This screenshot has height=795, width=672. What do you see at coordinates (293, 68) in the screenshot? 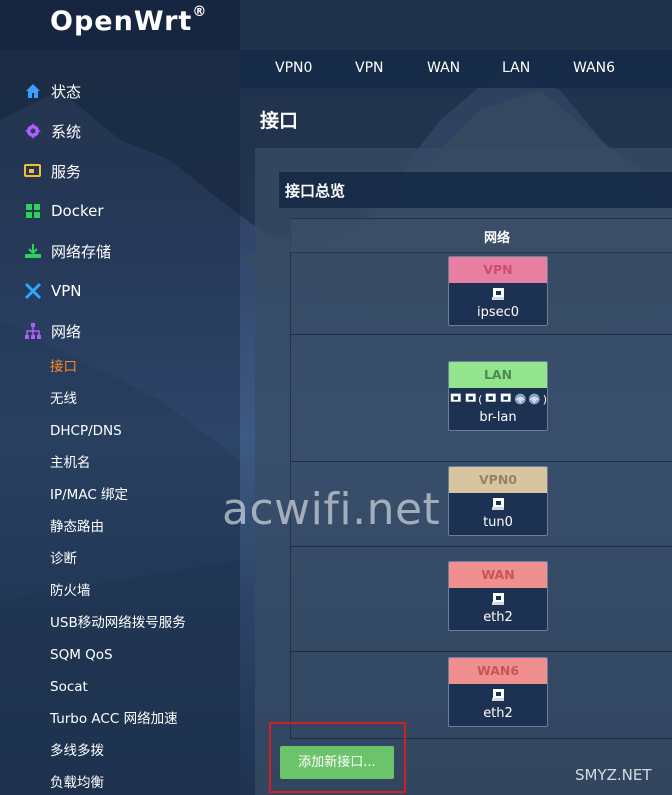
I see `tab-vpn0: VPN0` at bounding box center [293, 68].